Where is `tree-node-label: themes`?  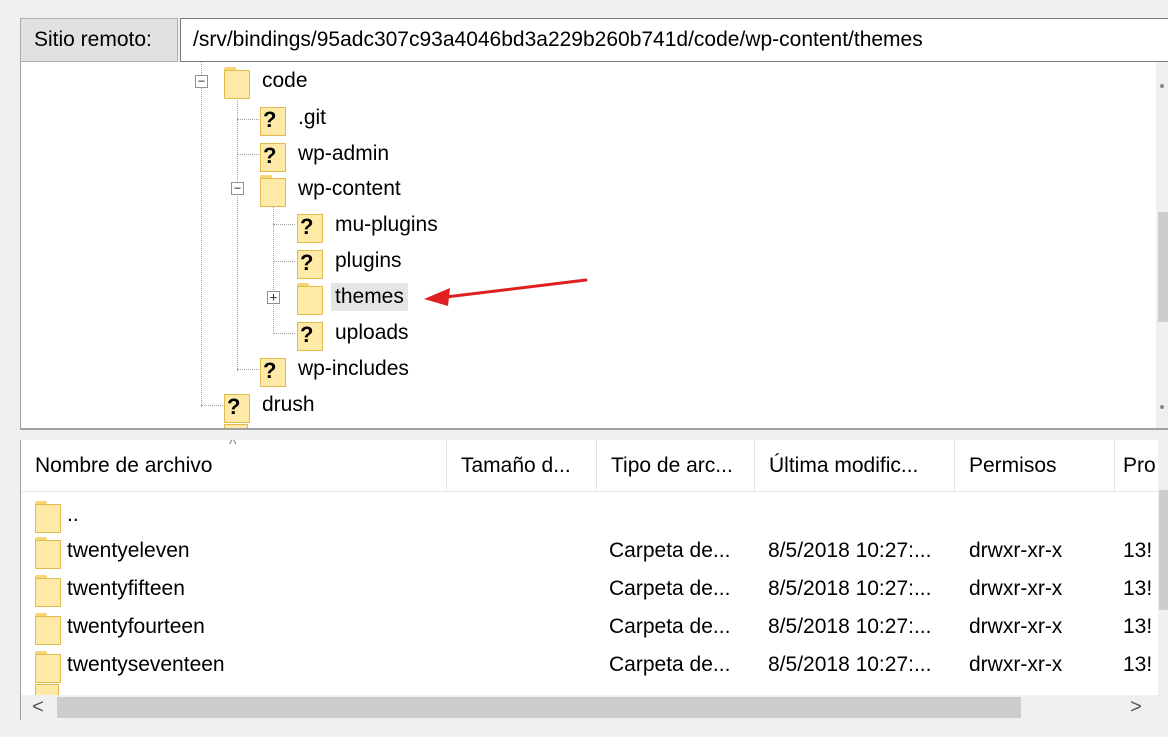
tree-node-label: themes is located at coordinates (369, 297).